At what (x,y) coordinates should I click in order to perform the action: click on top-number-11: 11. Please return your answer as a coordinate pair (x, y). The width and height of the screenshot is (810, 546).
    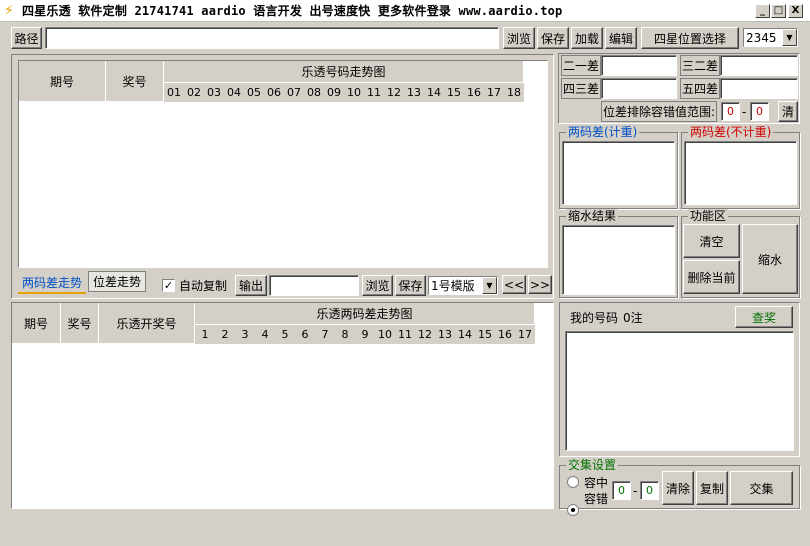
    Looking at the image, I should click on (374, 92).